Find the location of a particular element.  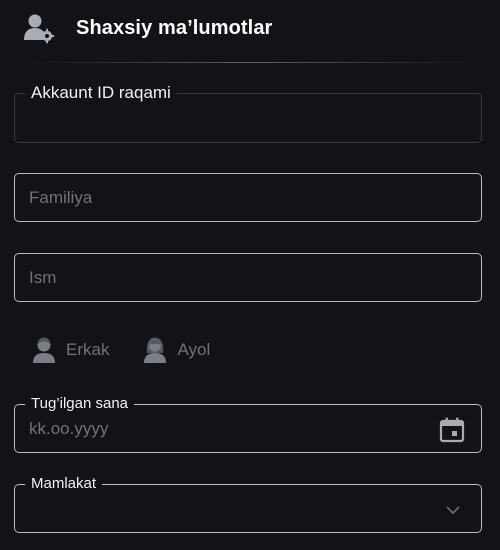

gender-option-female: Ayol is located at coordinates (176, 350).